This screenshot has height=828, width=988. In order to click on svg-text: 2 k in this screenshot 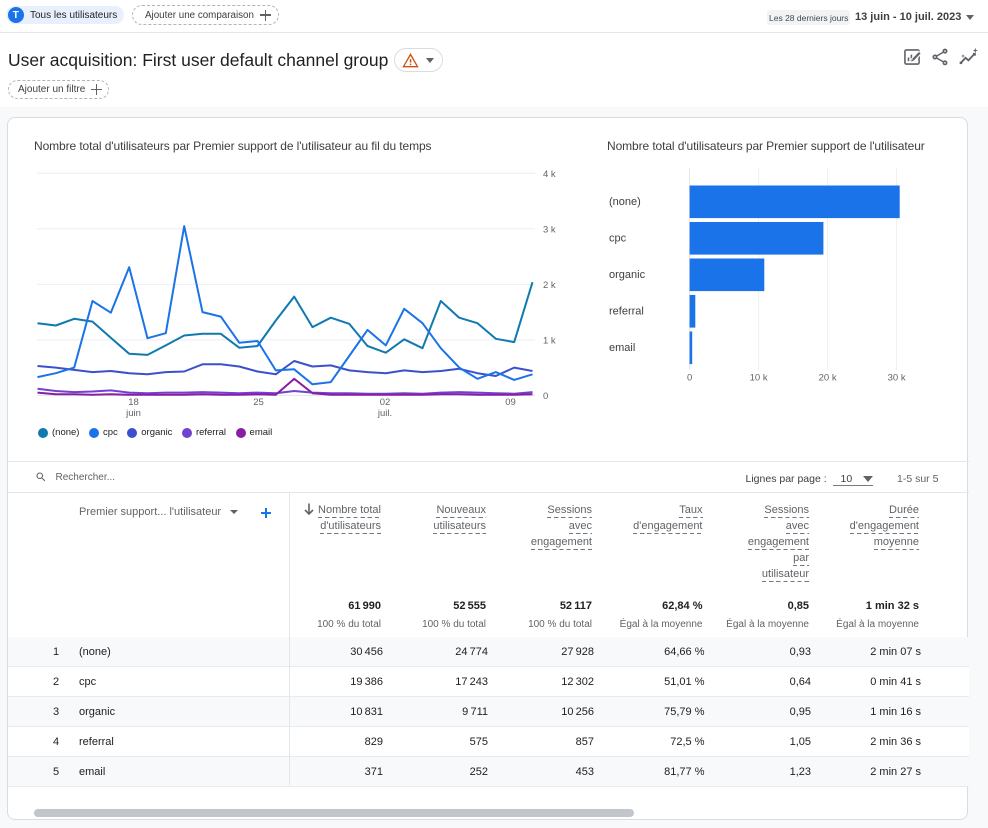, I will do `click(549, 285)`.